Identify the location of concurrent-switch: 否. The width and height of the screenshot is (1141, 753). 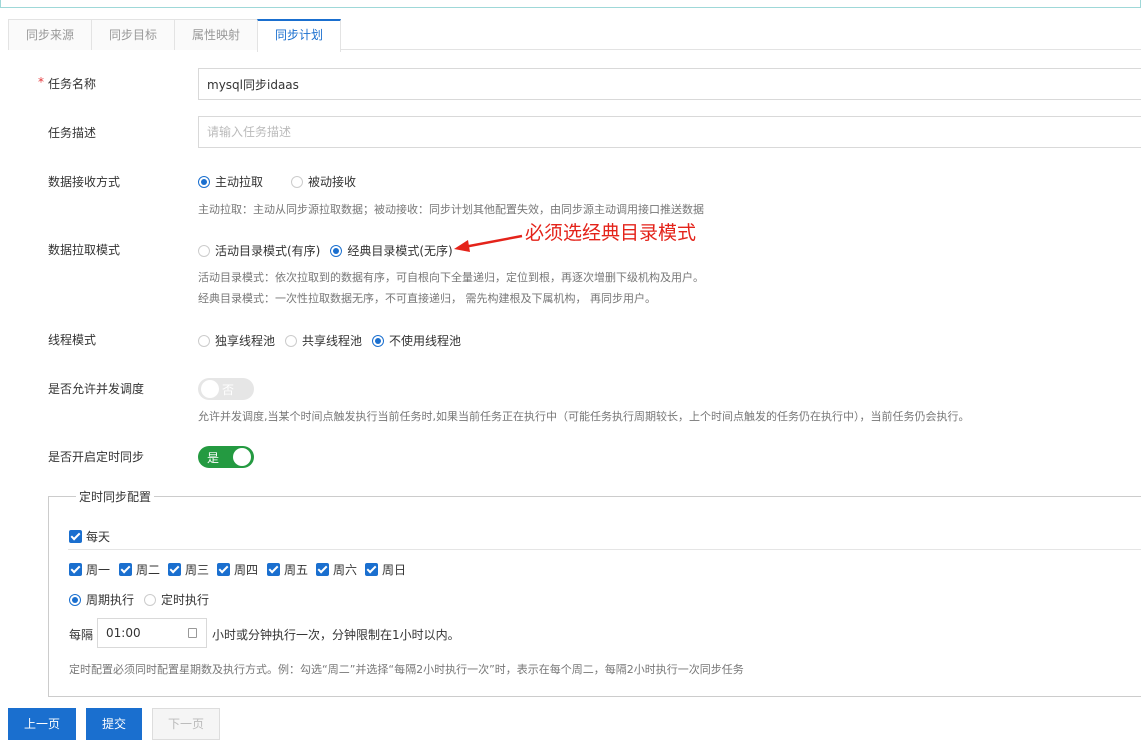
(226, 389).